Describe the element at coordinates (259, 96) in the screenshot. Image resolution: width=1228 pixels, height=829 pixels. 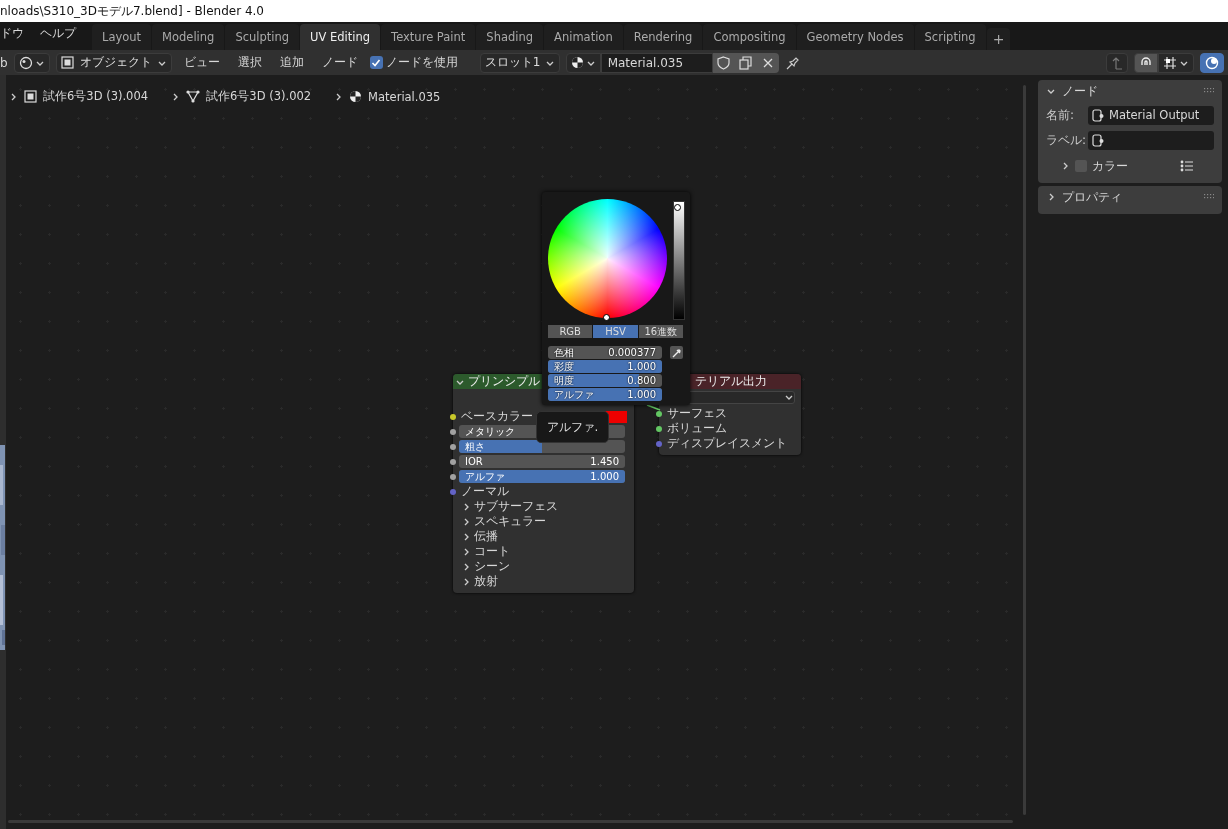
I see `breadcrumb: 試作6号3D (3).002` at that location.